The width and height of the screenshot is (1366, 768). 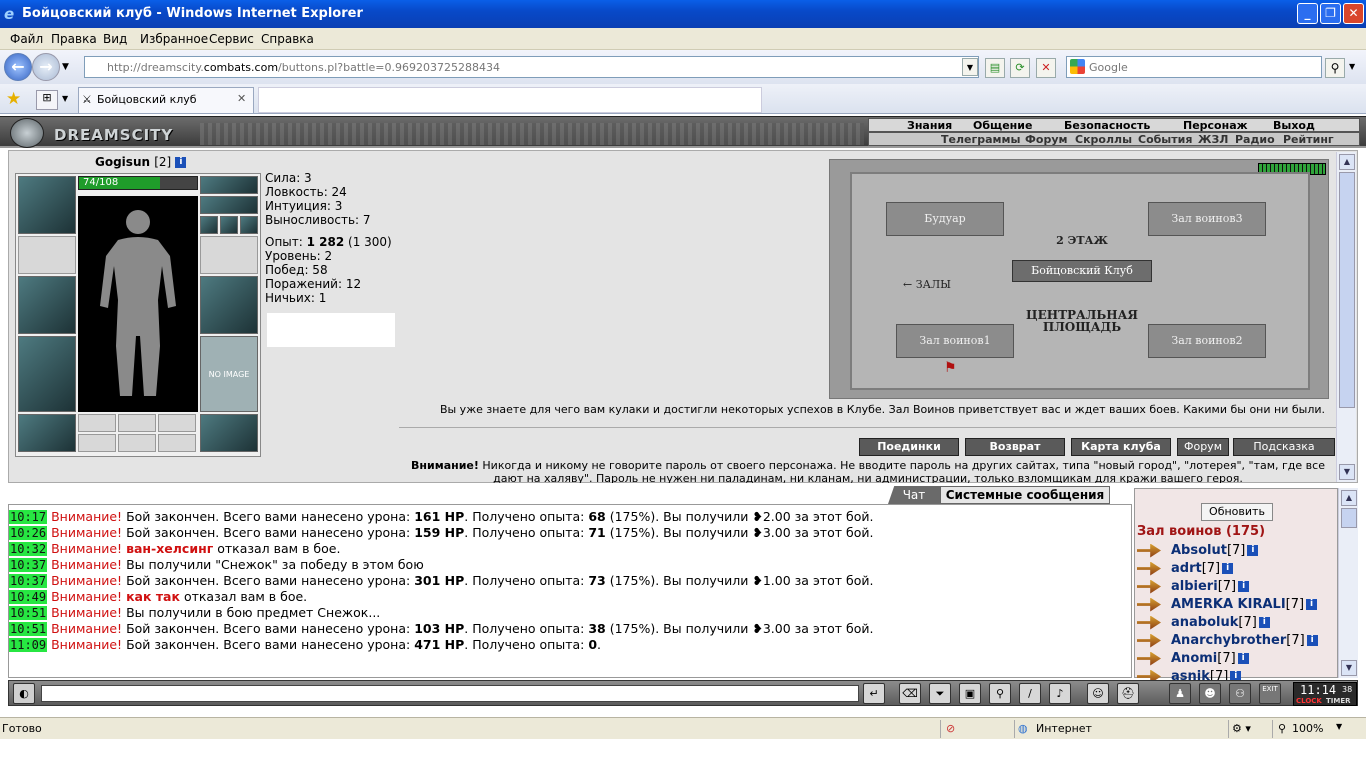 What do you see at coordinates (137, 443) in the screenshot?
I see `scroll-slot-2-icon` at bounding box center [137, 443].